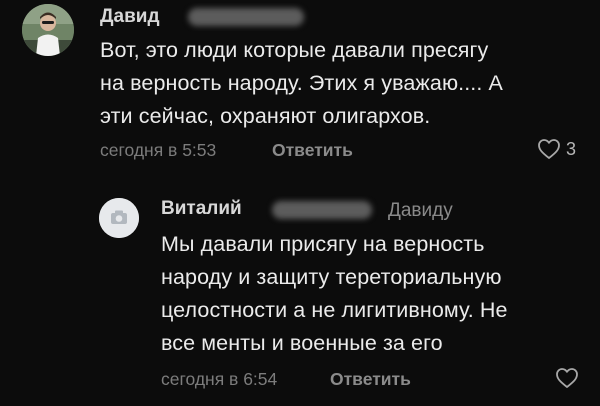 This screenshot has width=600, height=406. I want to click on reply-author-name: Виталий, so click(201, 209).